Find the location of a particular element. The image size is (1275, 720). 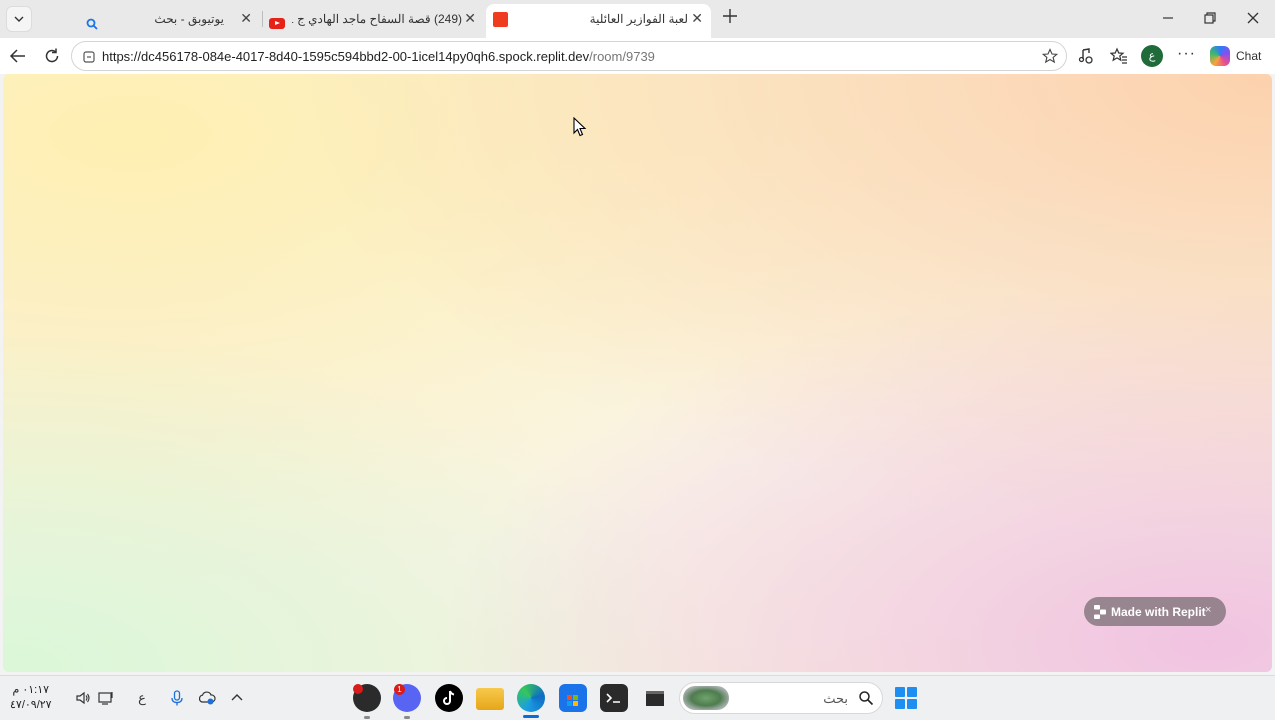

plus-icon is located at coordinates (730, 16).